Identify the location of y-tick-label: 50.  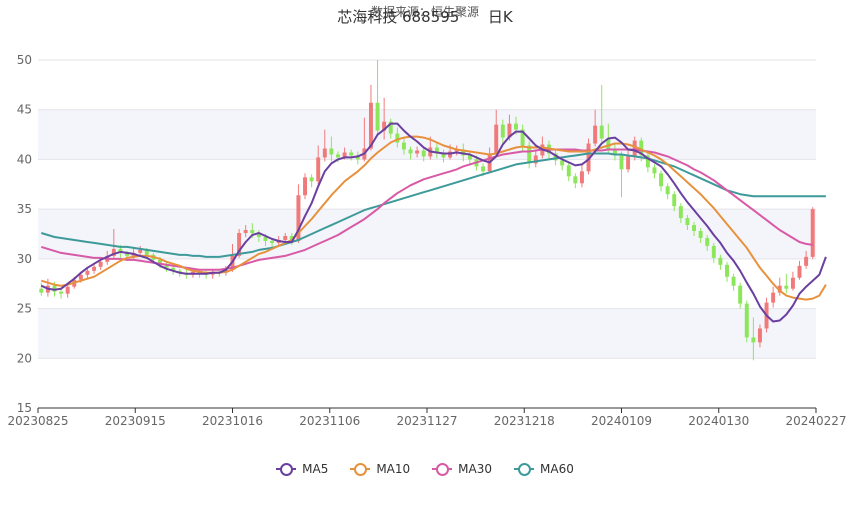
(24, 60).